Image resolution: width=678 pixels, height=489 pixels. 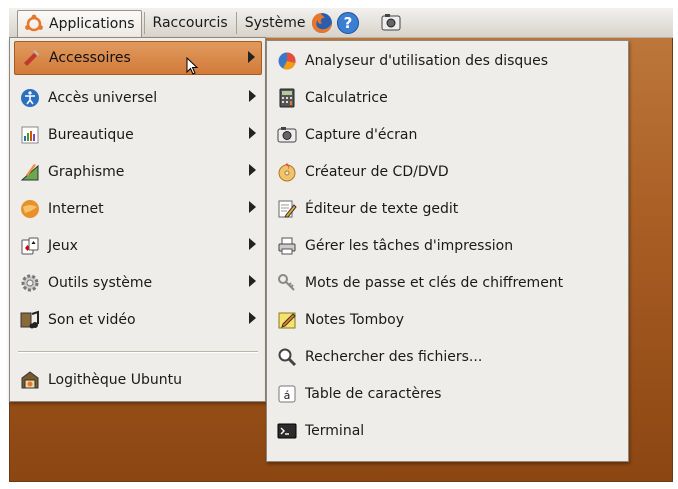 What do you see at coordinates (448, 394) in the screenshot?
I see `menu-item-charmap: á Table de caractères` at bounding box center [448, 394].